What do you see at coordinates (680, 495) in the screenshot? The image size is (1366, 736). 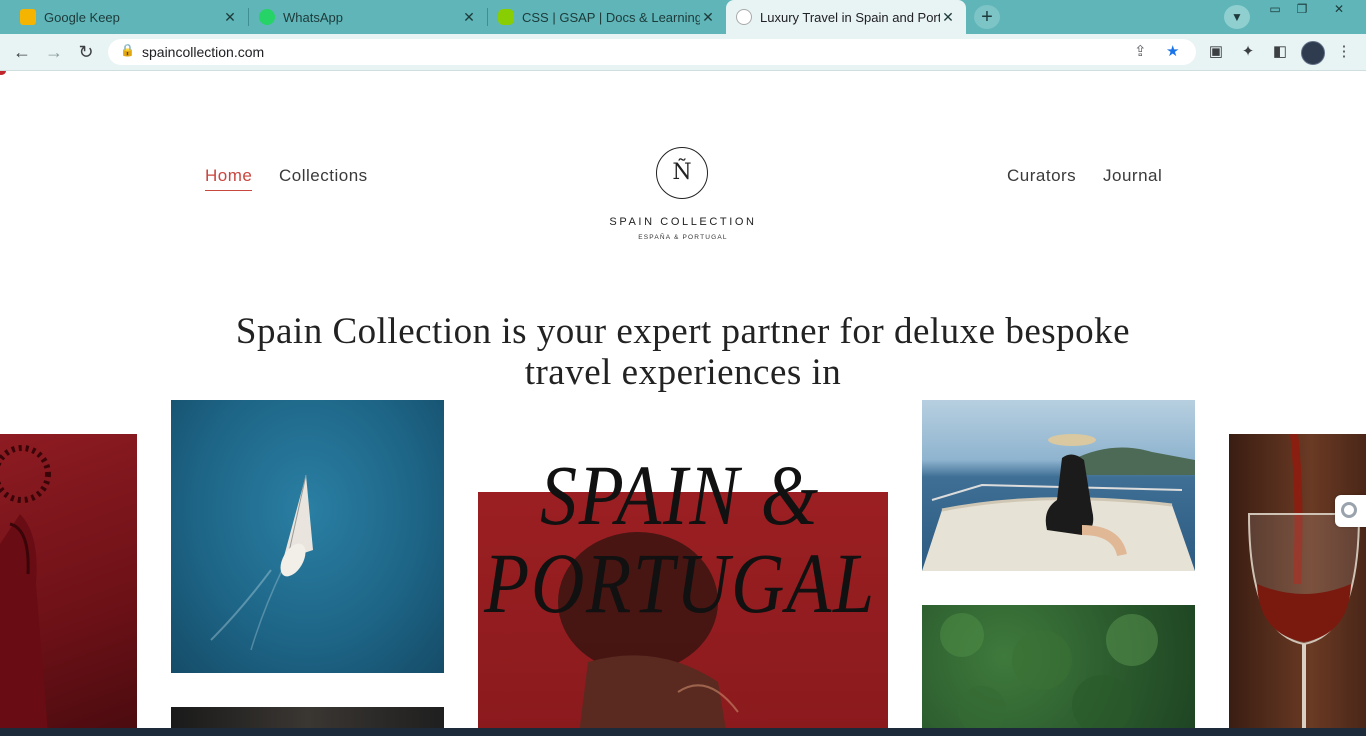 I see `hero-title-line1: SPAIN &` at bounding box center [680, 495].